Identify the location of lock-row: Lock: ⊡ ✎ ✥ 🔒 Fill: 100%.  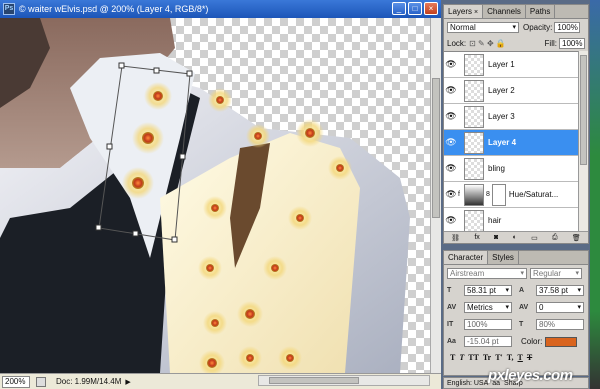
(516, 43).